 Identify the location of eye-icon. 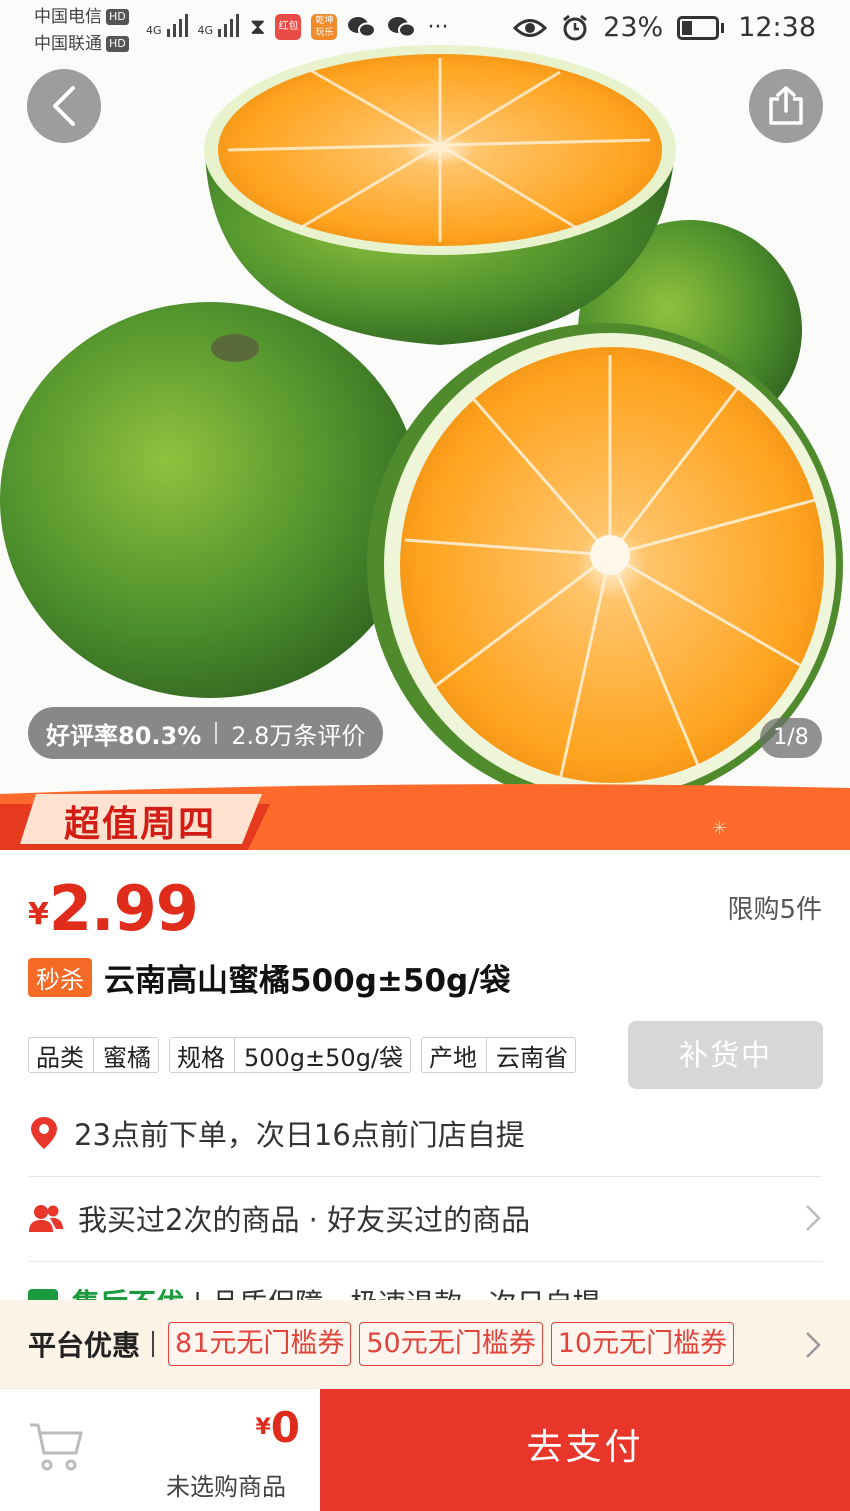
(530, 27).